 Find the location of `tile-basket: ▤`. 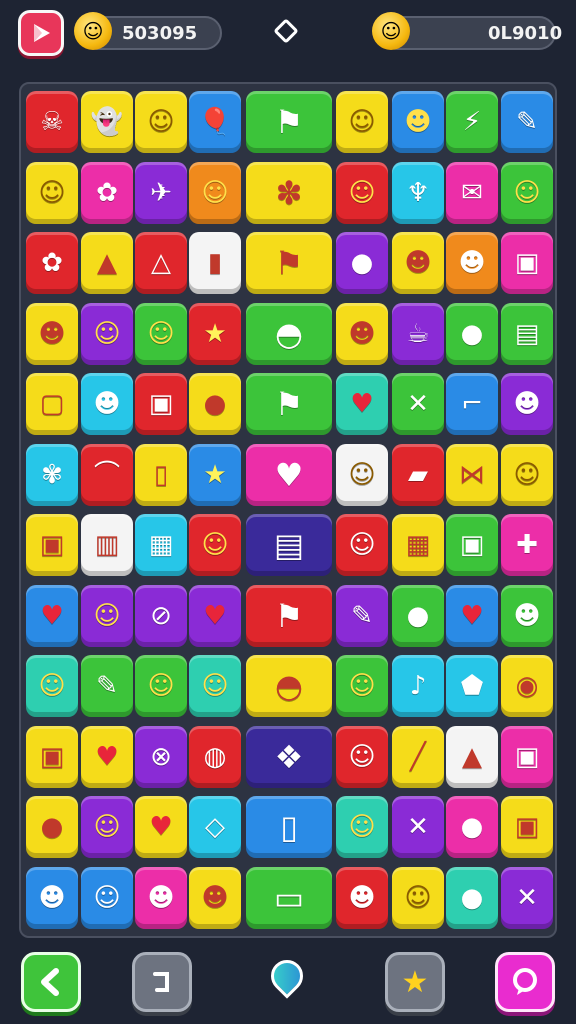

tile-basket: ▤ is located at coordinates (527, 333).